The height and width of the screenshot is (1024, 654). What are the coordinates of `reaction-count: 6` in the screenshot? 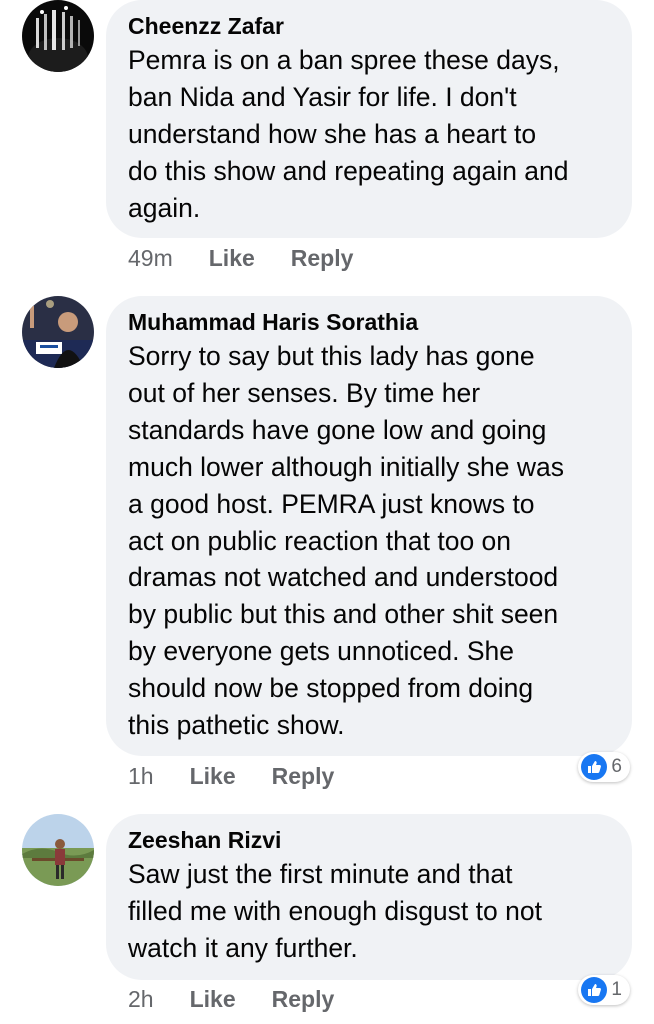 It's located at (616, 766).